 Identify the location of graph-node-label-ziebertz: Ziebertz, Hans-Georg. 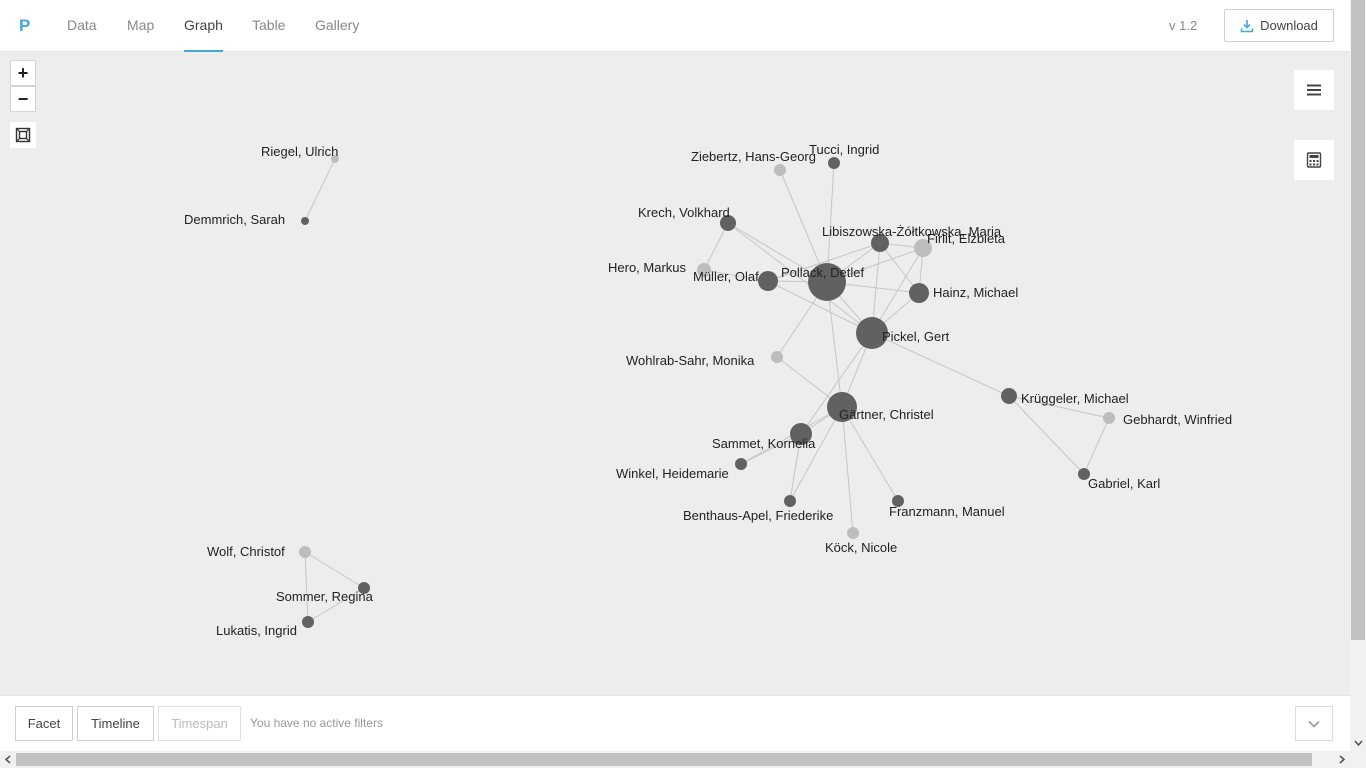
(753, 156).